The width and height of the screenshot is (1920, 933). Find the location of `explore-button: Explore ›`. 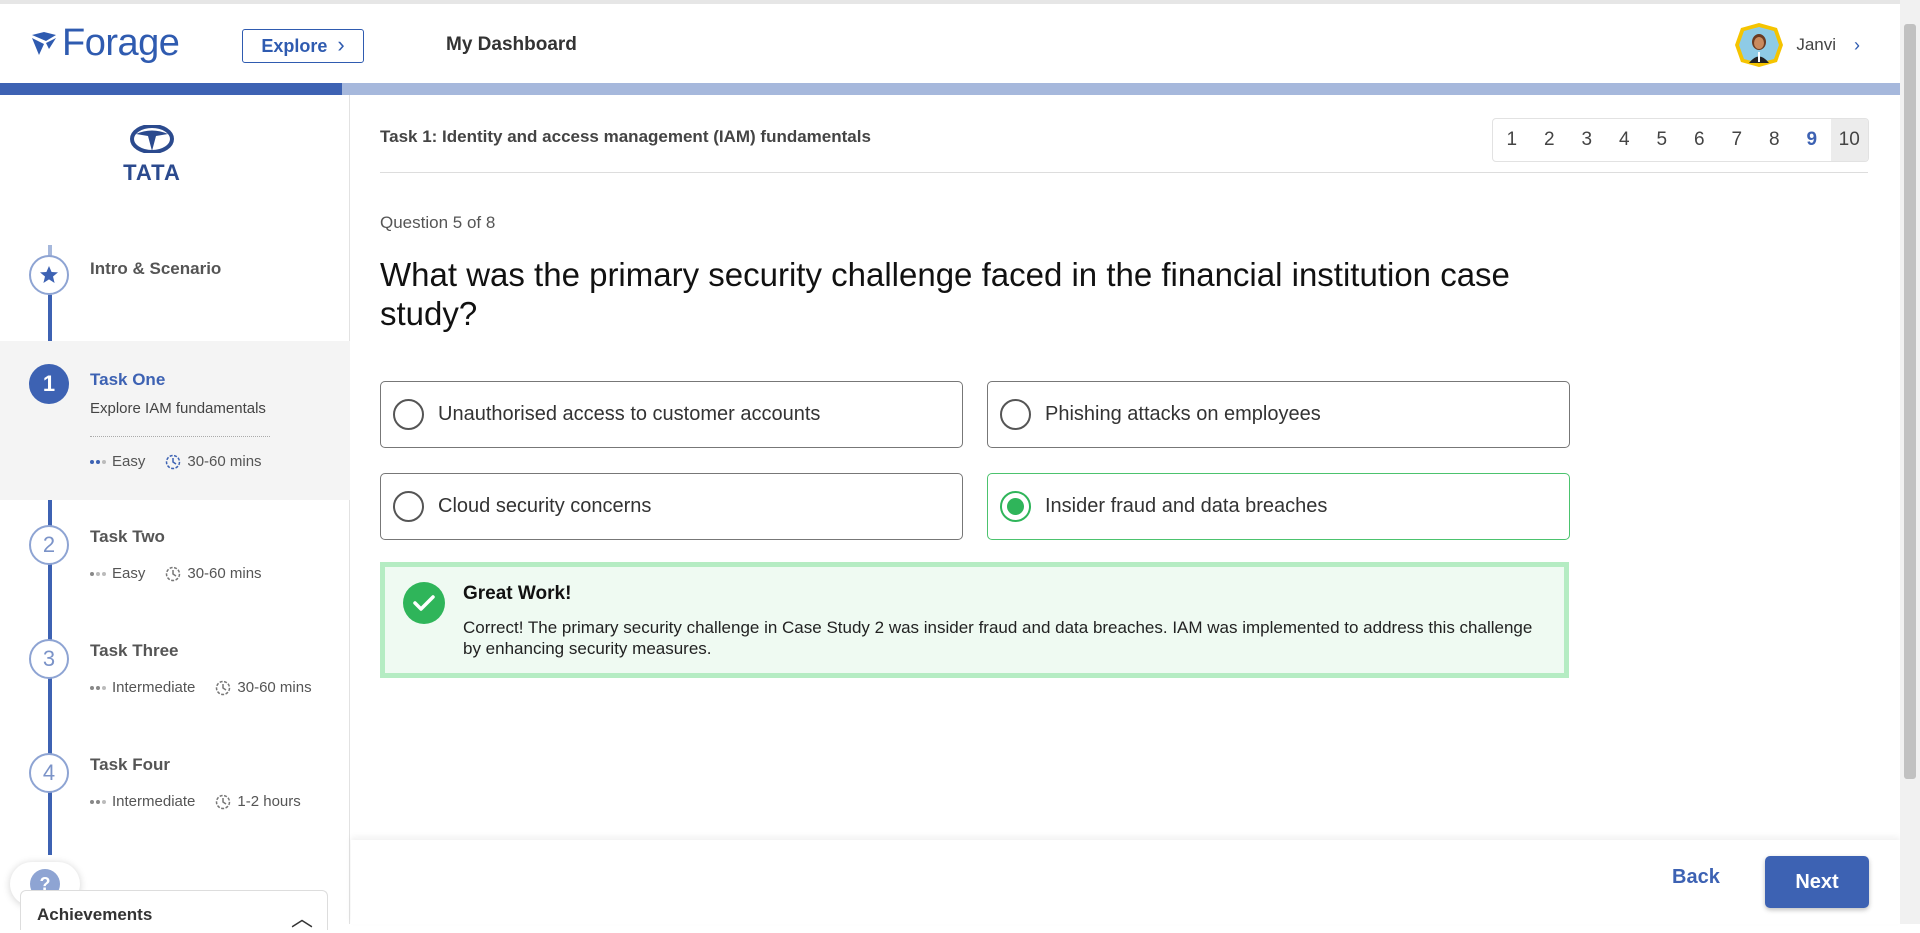

explore-button: Explore › is located at coordinates (303, 46).